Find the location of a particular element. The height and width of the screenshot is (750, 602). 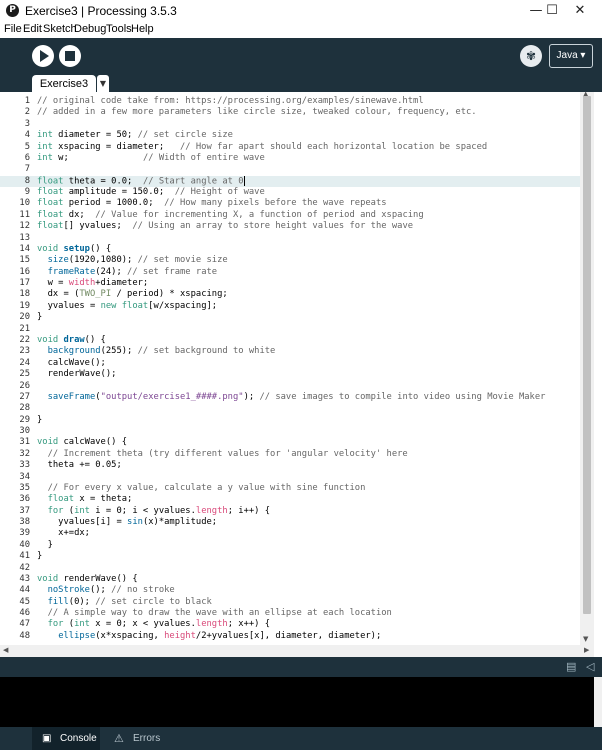

line-number: 39 is located at coordinates (24, 533).